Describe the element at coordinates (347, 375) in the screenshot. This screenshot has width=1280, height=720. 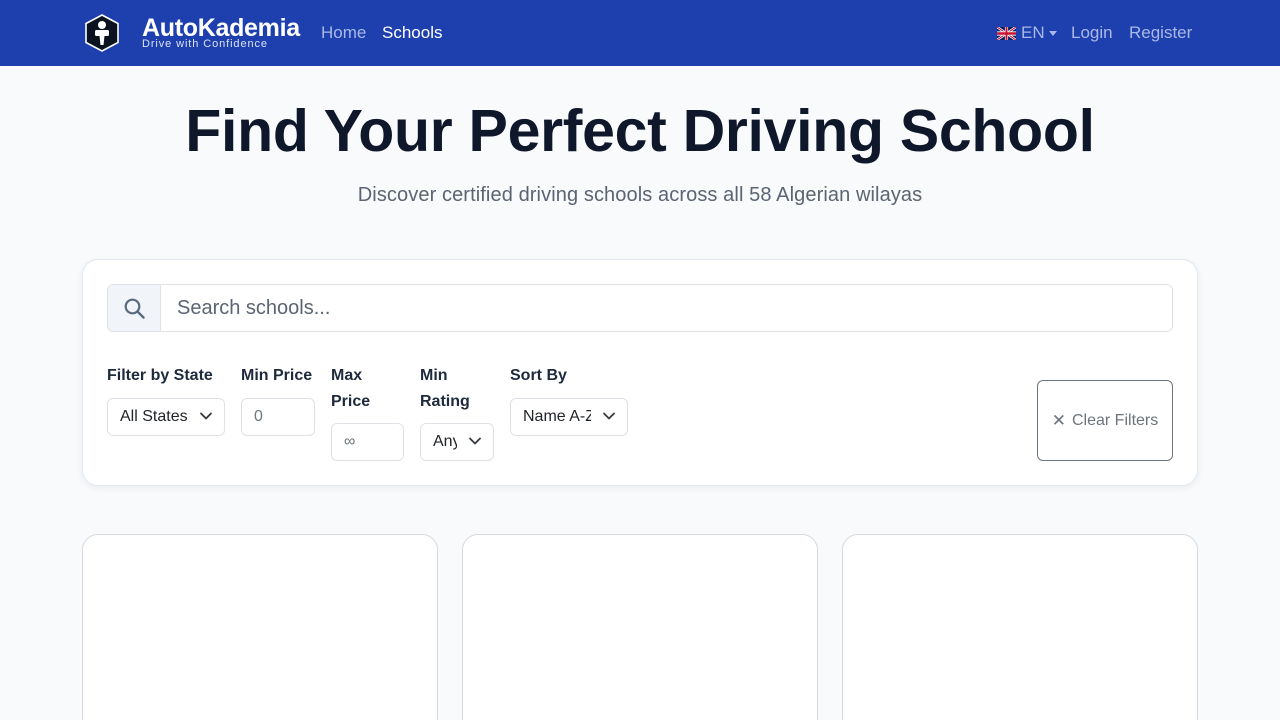
I see `max-price-label-line1: Max` at that location.